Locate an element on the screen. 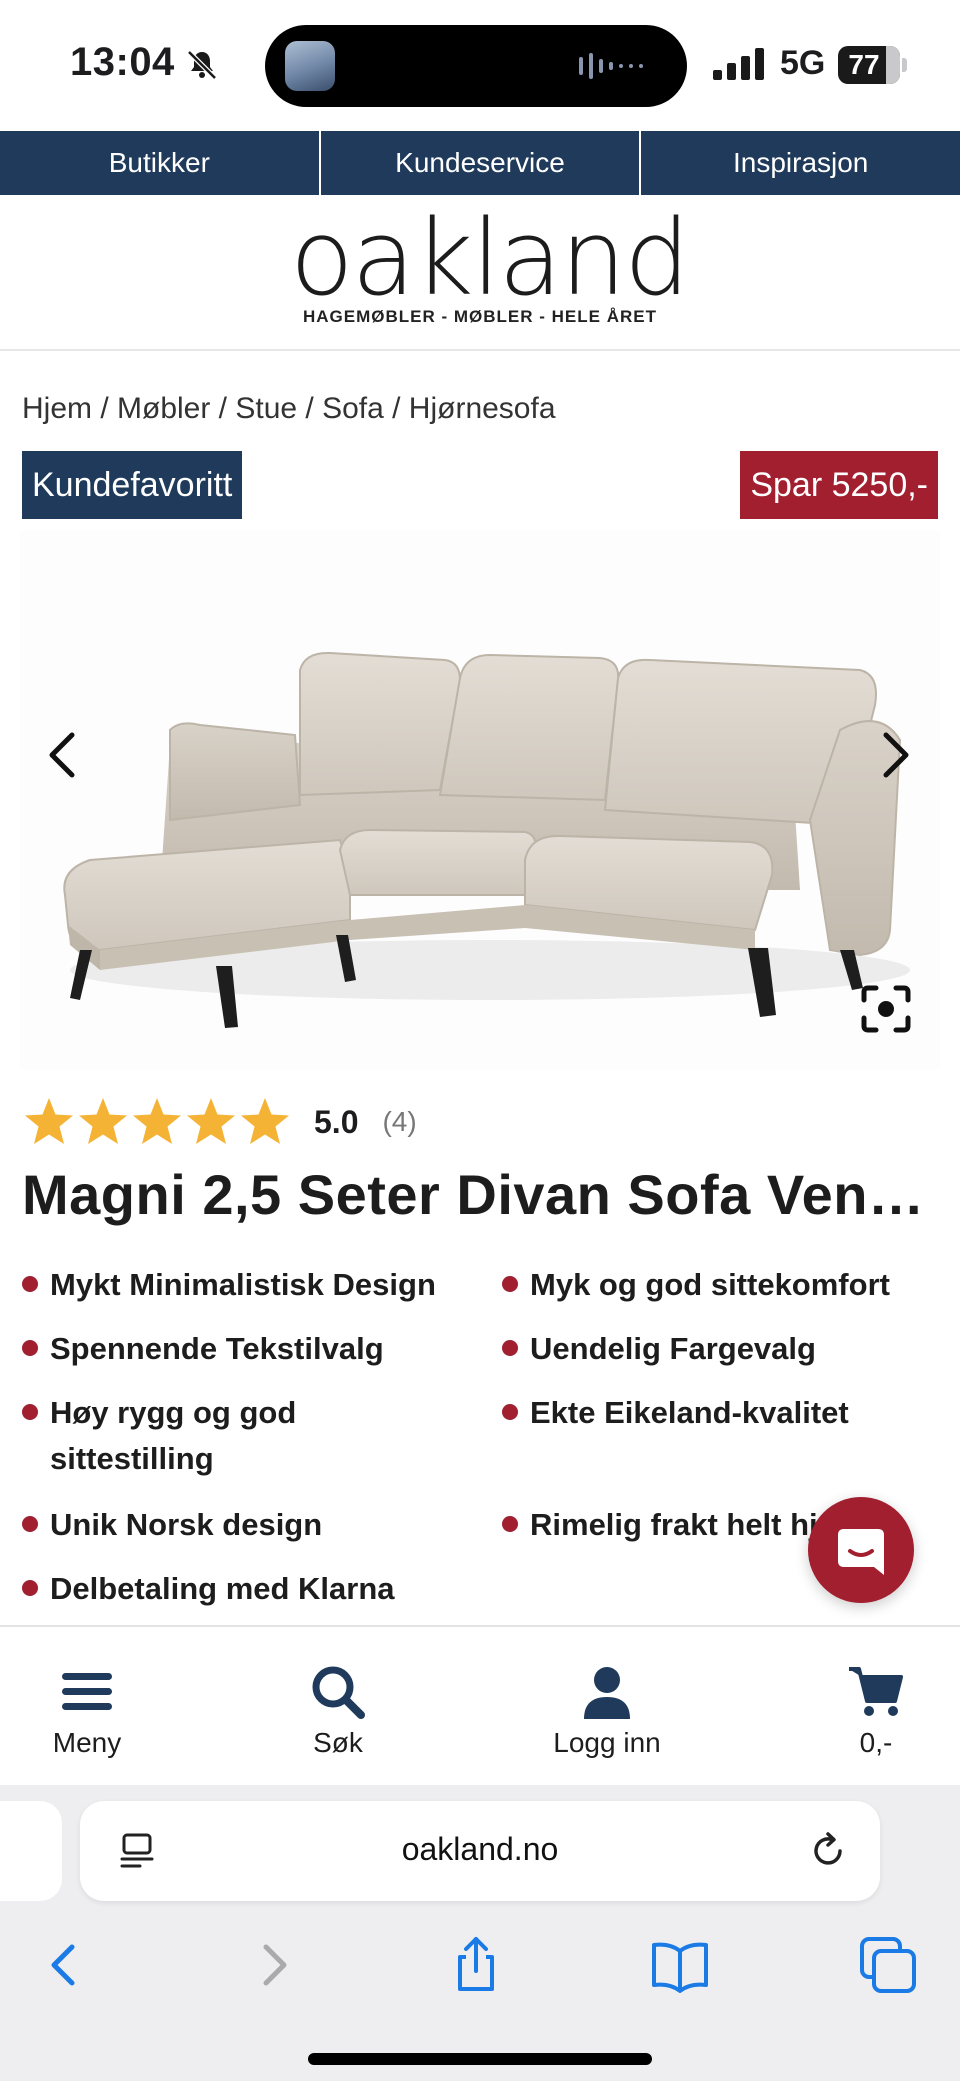 Image resolution: width=960 pixels, height=2081 pixels. feature-item: Uendelig Fargevalg is located at coordinates (659, 1349).